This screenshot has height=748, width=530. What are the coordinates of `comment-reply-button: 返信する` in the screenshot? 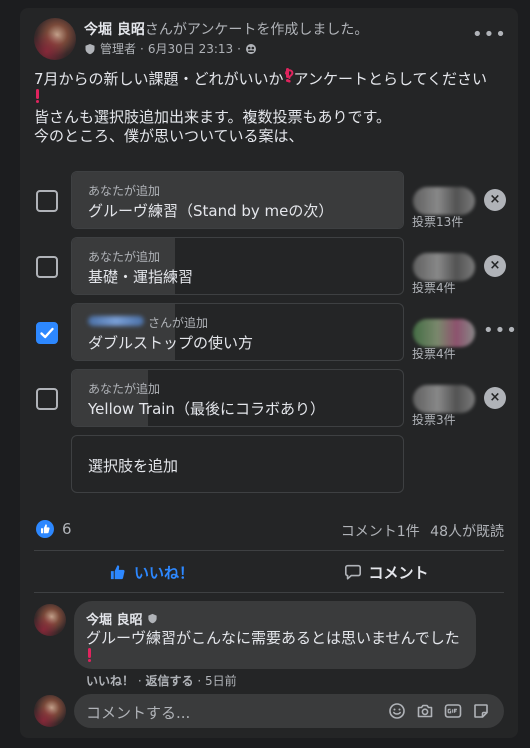 It's located at (170, 681).